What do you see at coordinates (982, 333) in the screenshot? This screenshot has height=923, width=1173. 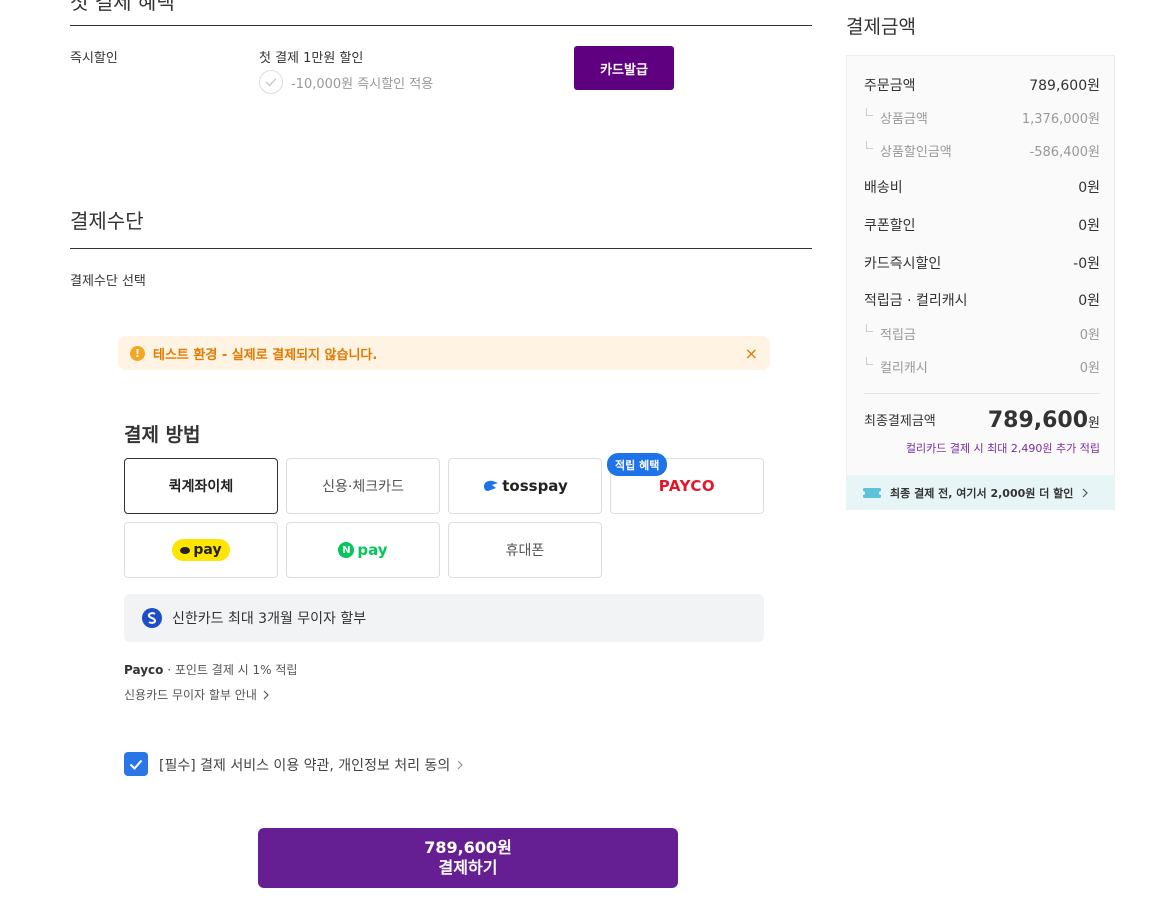 I see `summary-row-points: 적립금 0원` at bounding box center [982, 333].